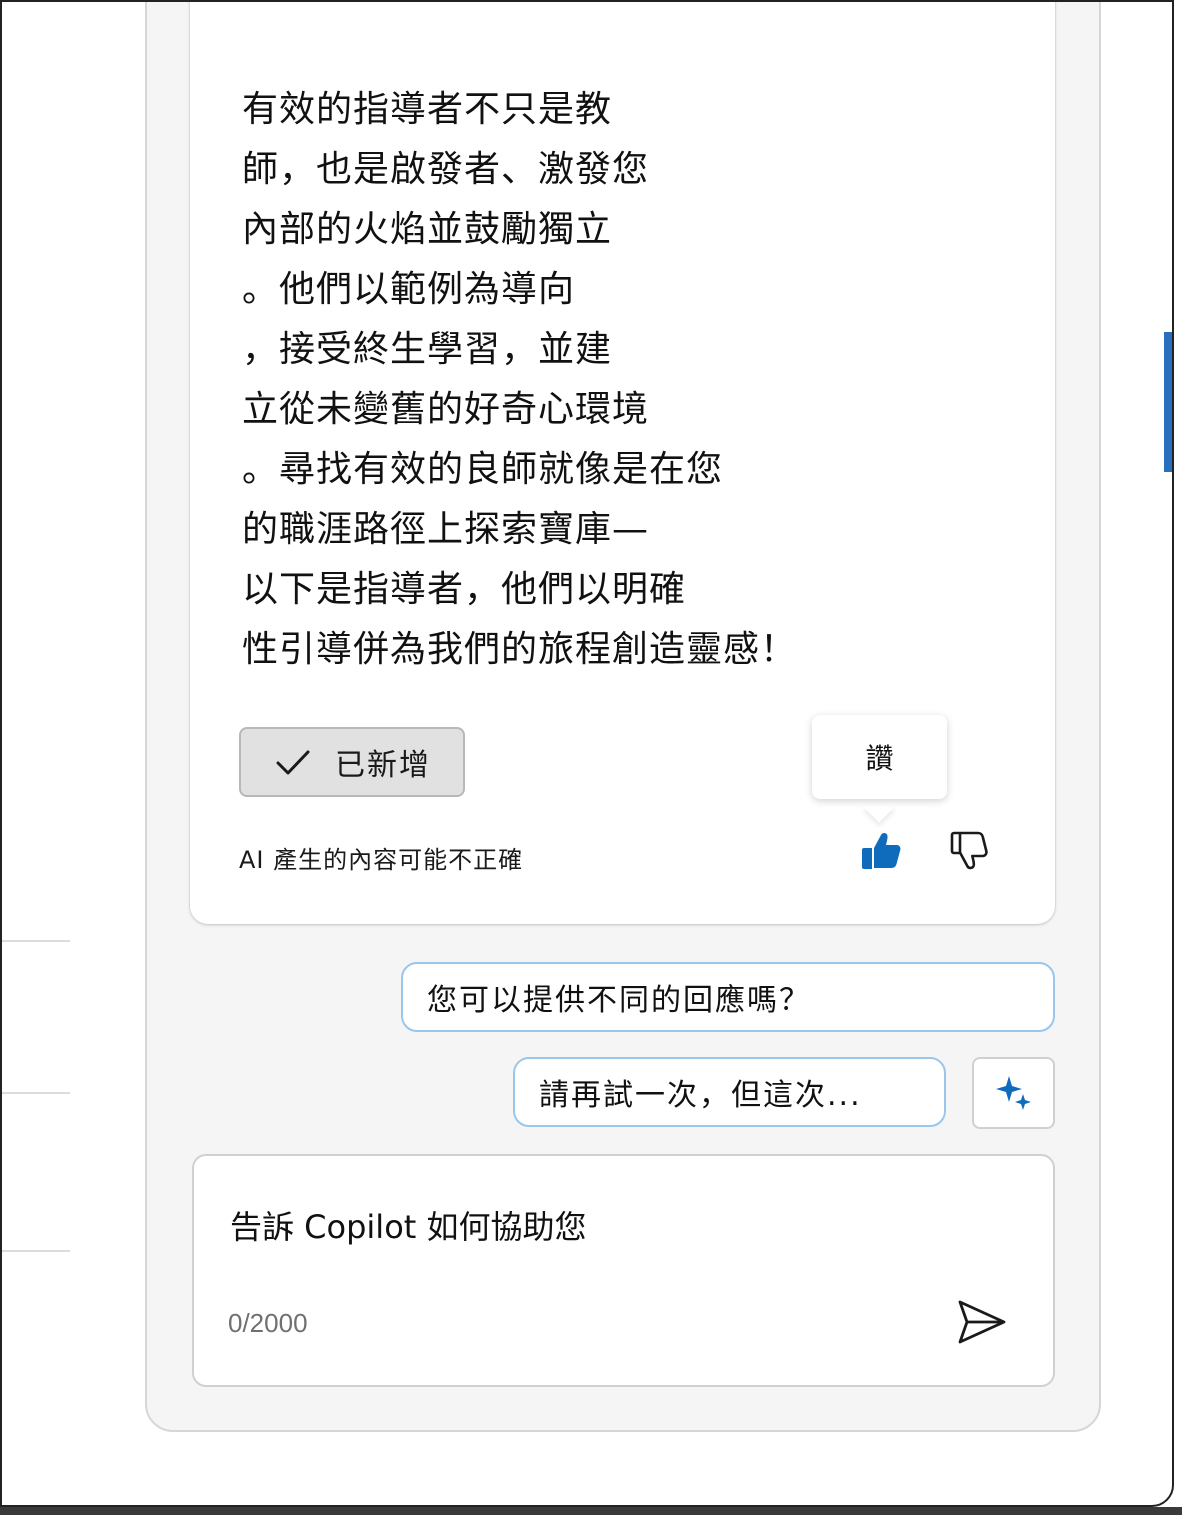 This screenshot has height=1515, width=1182. I want to click on prompt-input, so click(610, 1227).